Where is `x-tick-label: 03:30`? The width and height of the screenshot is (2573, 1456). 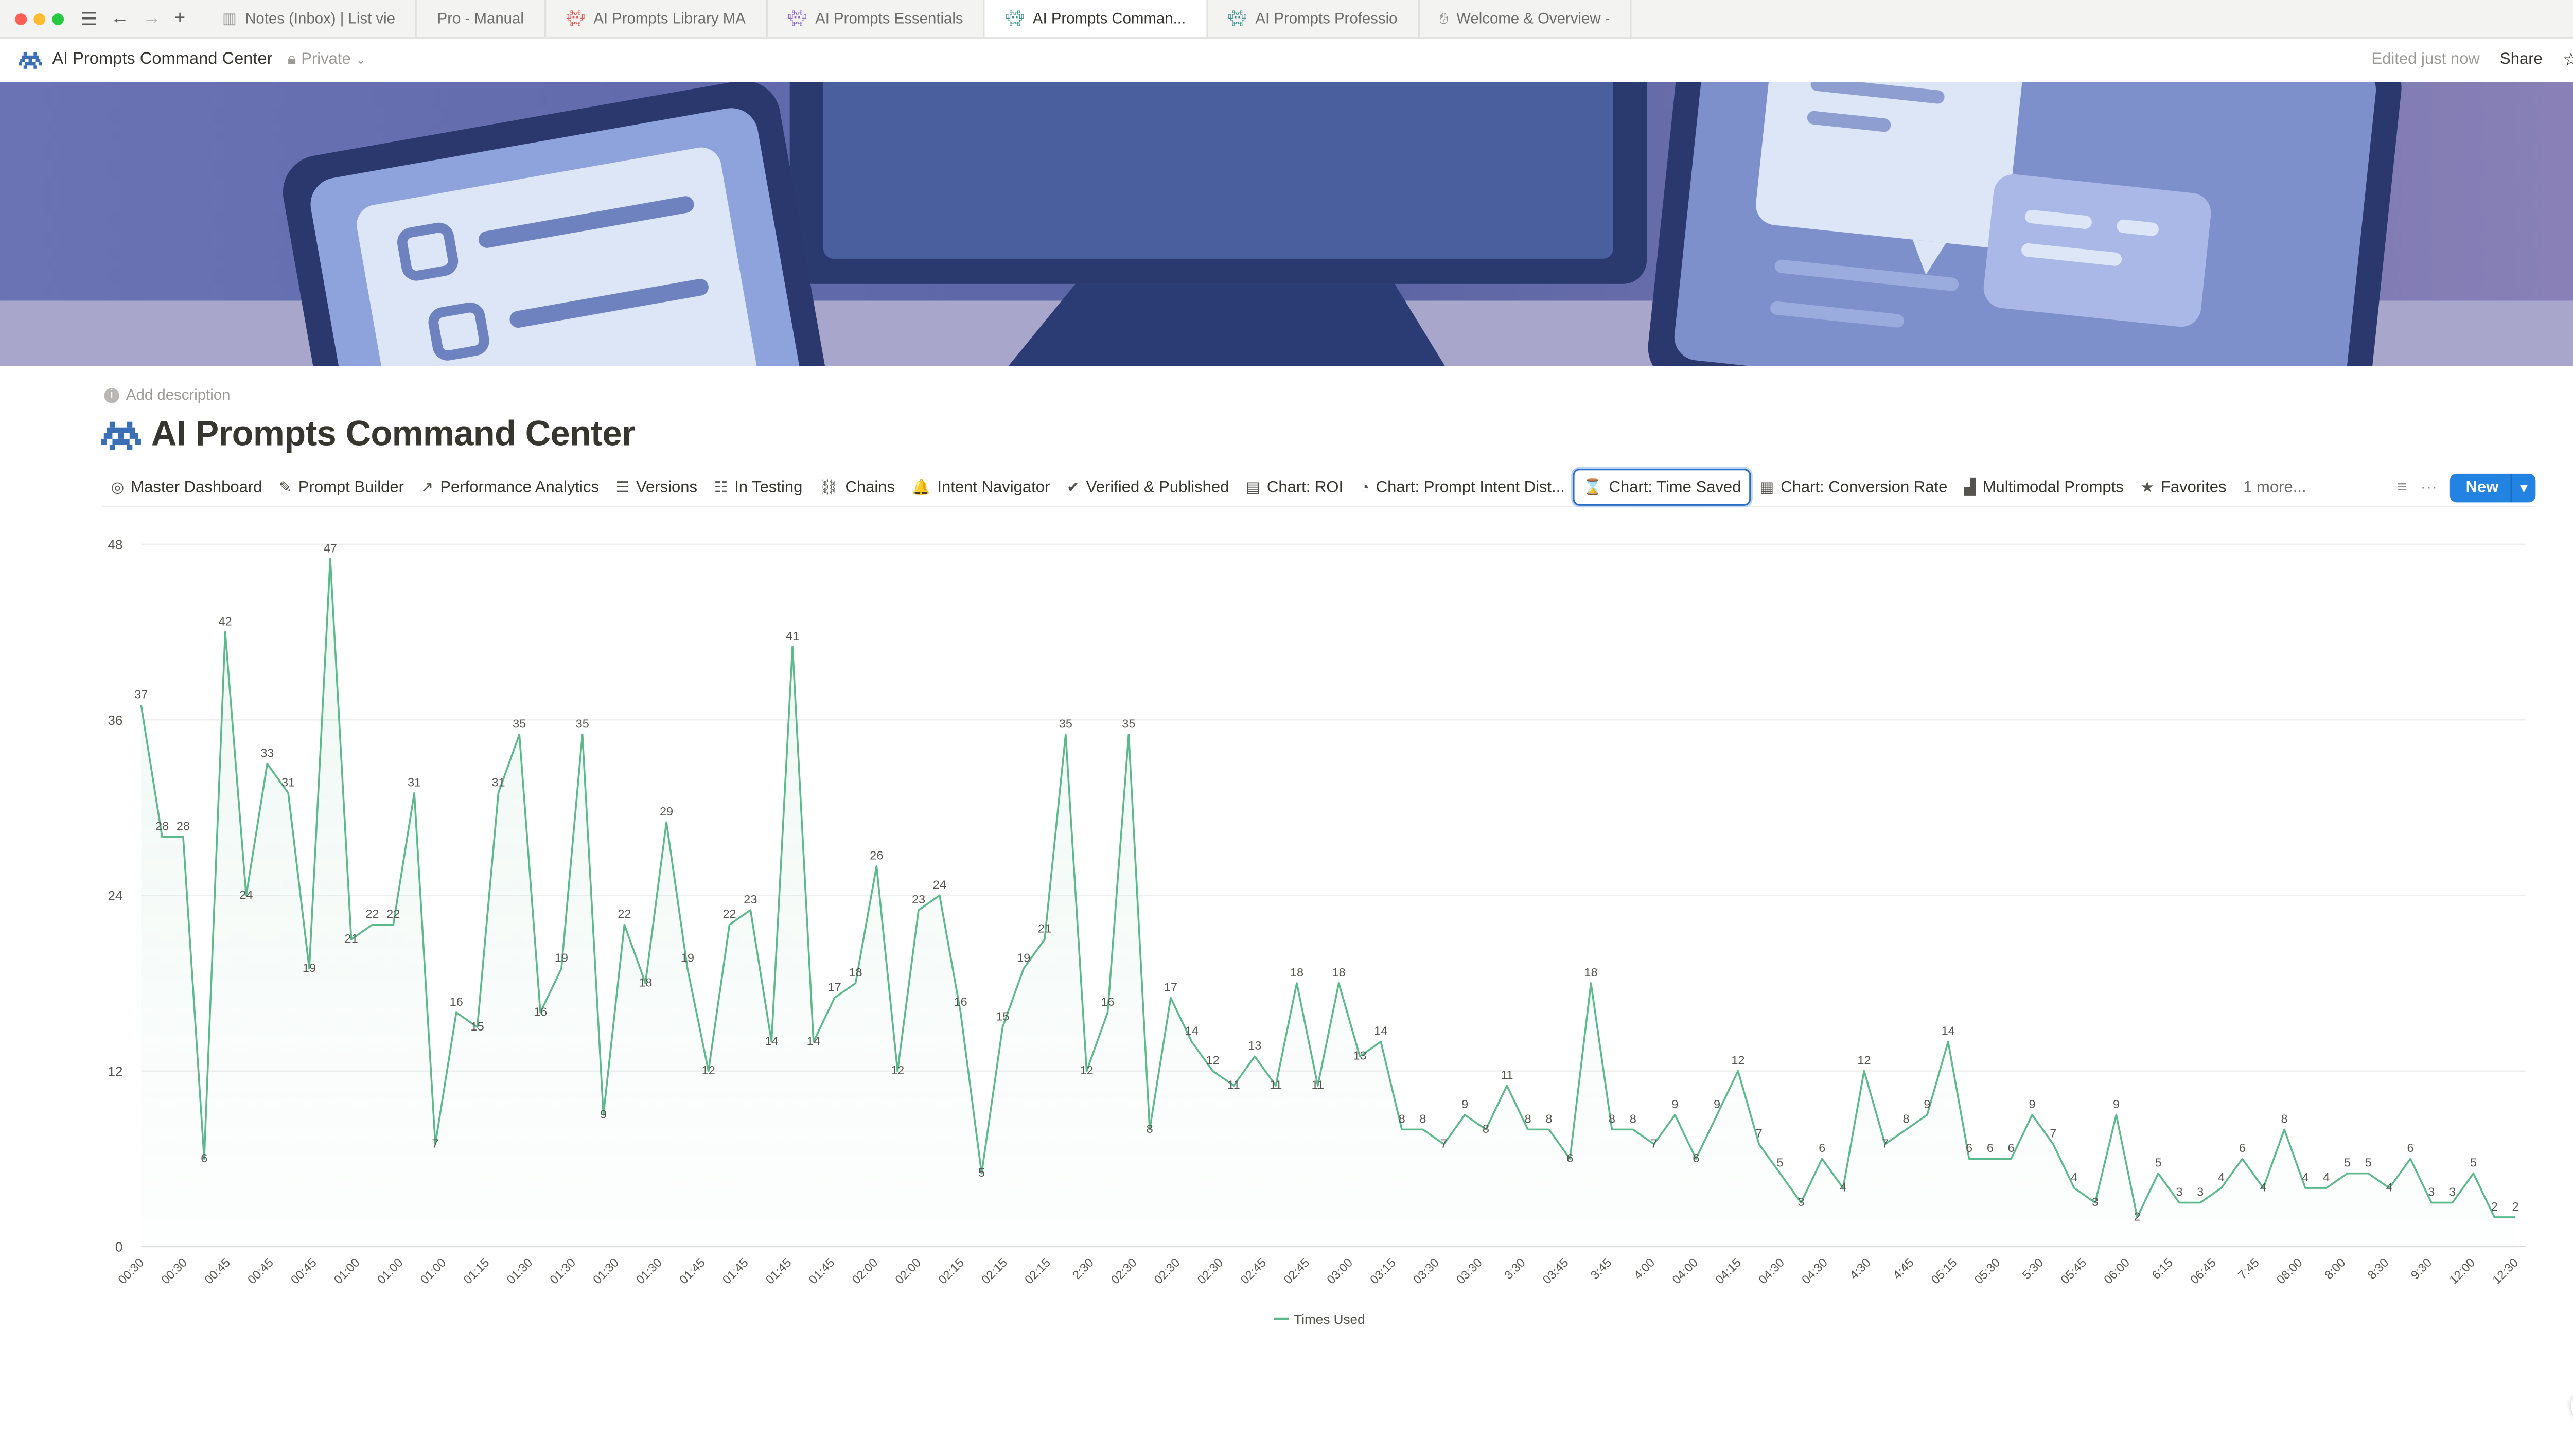
x-tick-label: 03:30 is located at coordinates (1426, 1271).